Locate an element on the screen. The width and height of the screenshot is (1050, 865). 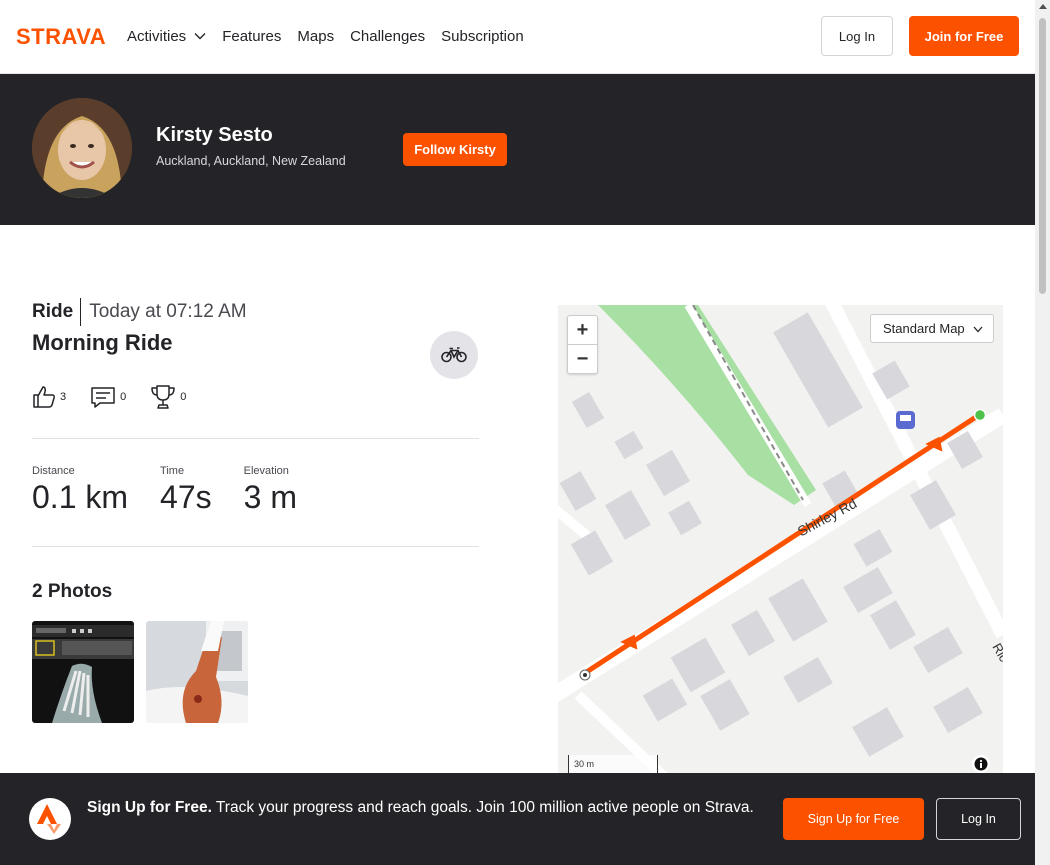
login-button: Log In is located at coordinates (857, 36).